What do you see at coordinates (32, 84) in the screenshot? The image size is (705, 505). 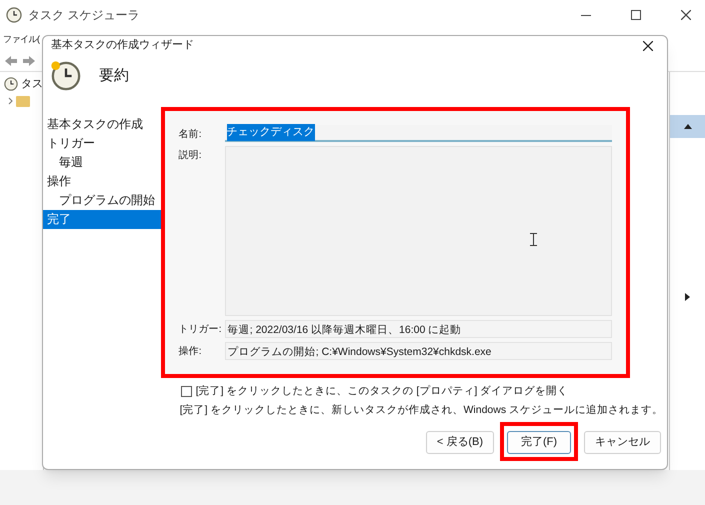 I see `tree-item: タス` at bounding box center [32, 84].